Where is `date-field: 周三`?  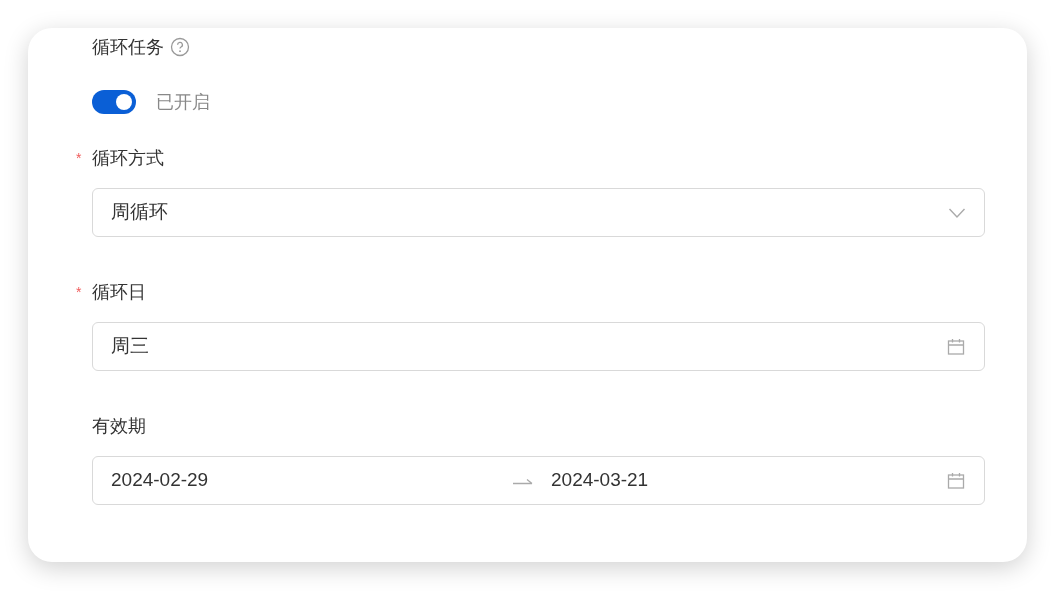 date-field: 周三 is located at coordinates (538, 346).